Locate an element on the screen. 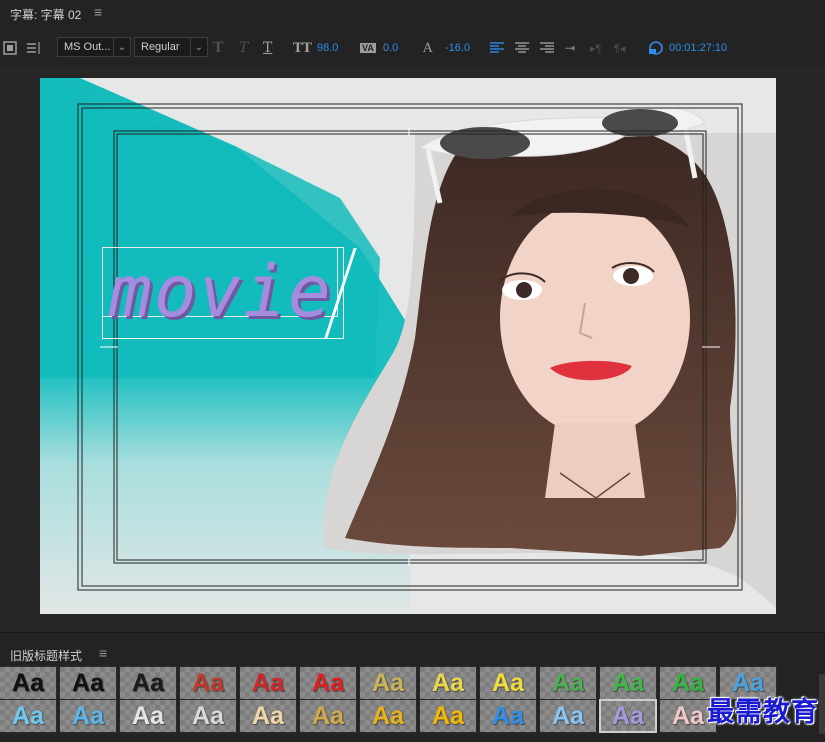 This screenshot has height=742, width=825. tab-stops-icon: ⇥ is located at coordinates (570, 48).